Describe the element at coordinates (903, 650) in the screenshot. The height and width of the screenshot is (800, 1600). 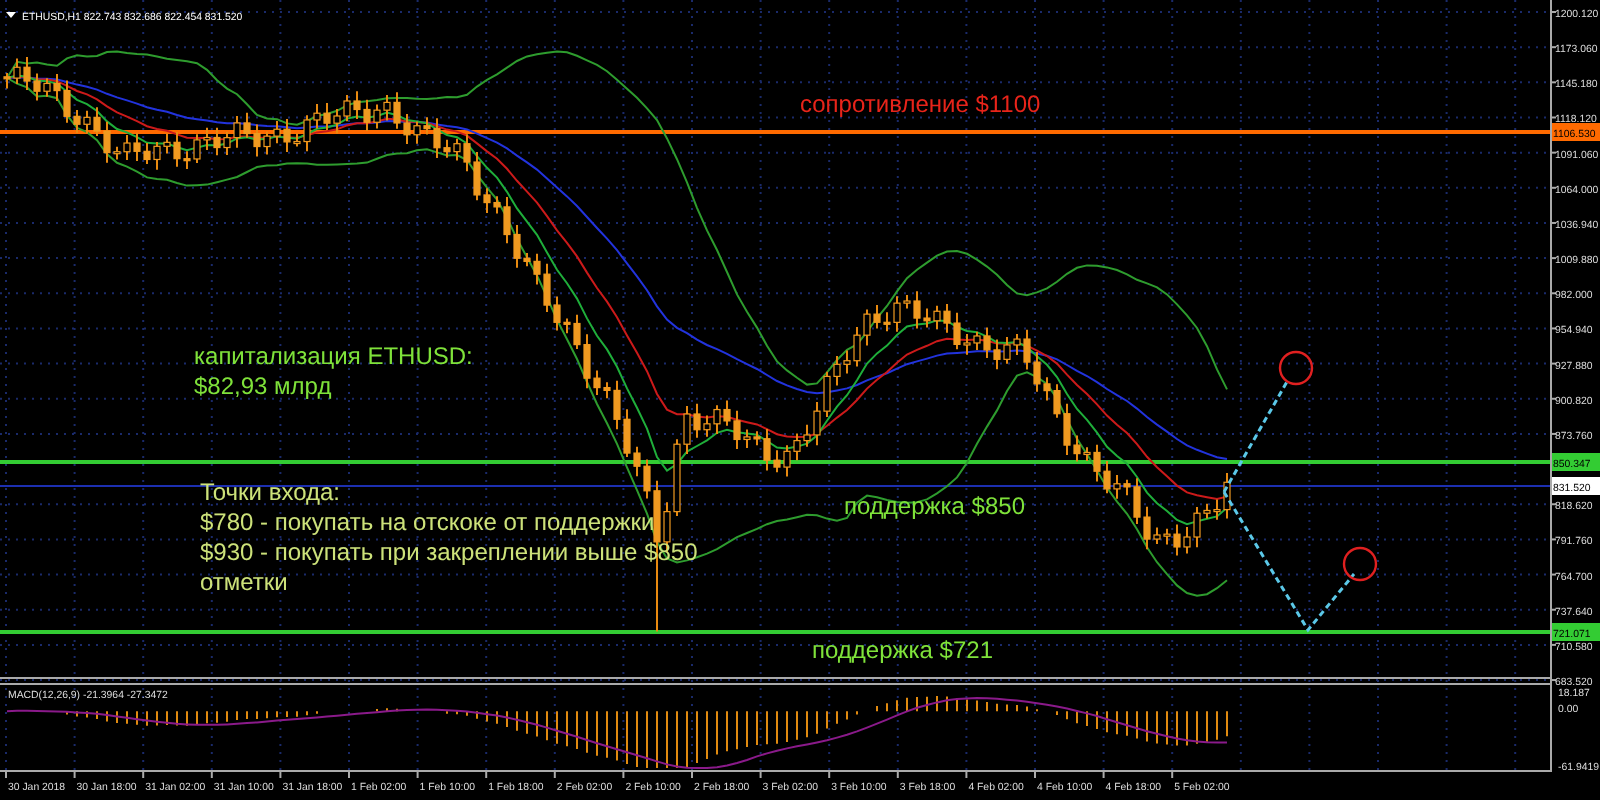
I see `support-label: поддержка $721` at that location.